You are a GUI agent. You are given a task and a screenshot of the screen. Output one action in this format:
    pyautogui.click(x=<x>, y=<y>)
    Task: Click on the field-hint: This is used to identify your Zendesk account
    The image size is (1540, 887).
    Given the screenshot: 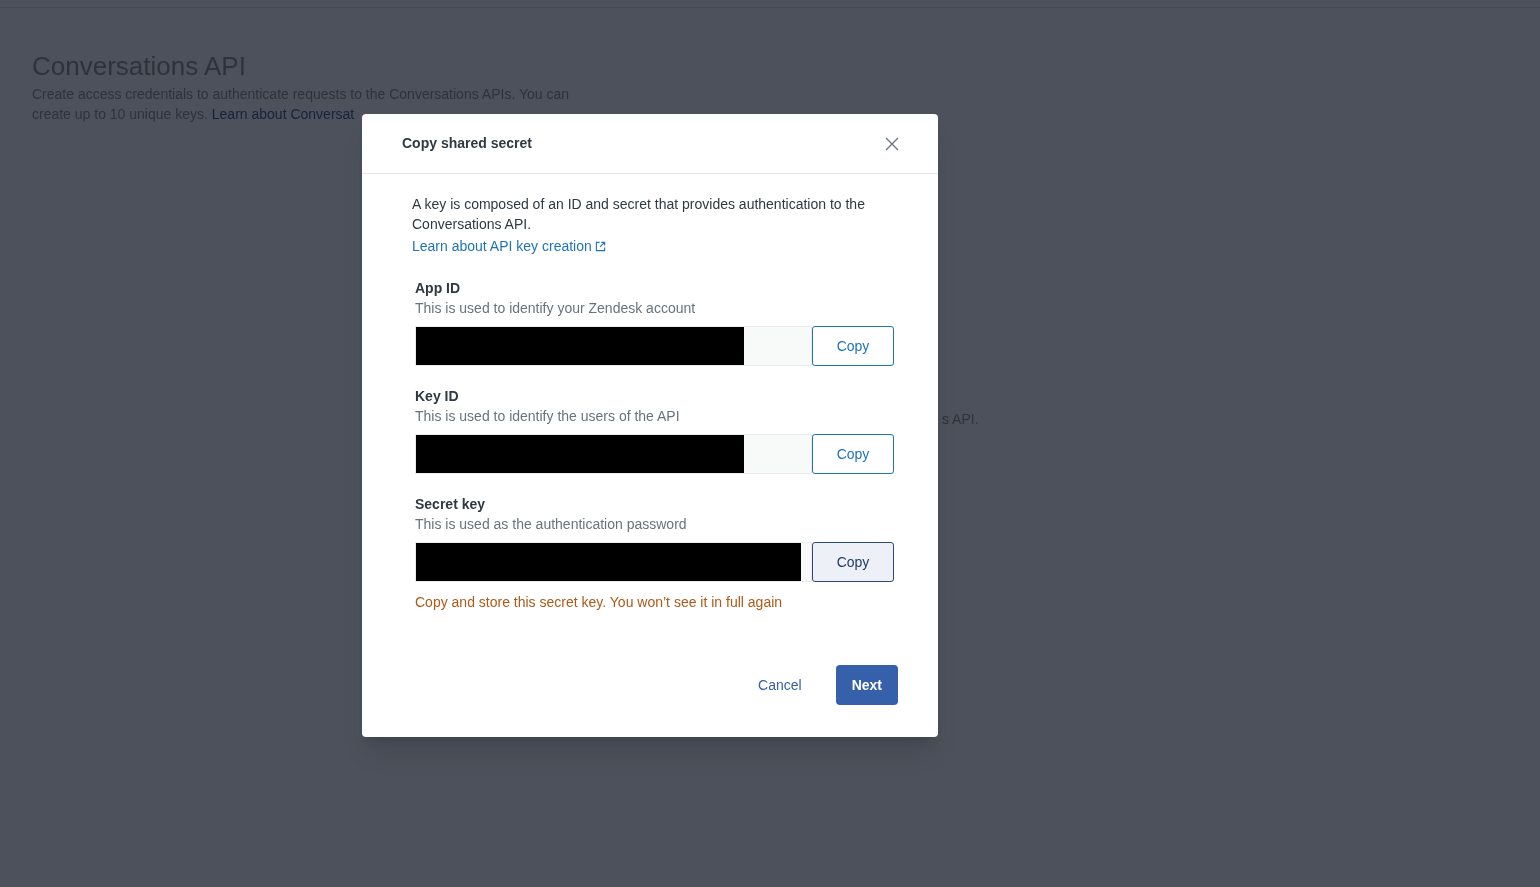 What is the action you would take?
    pyautogui.click(x=556, y=308)
    